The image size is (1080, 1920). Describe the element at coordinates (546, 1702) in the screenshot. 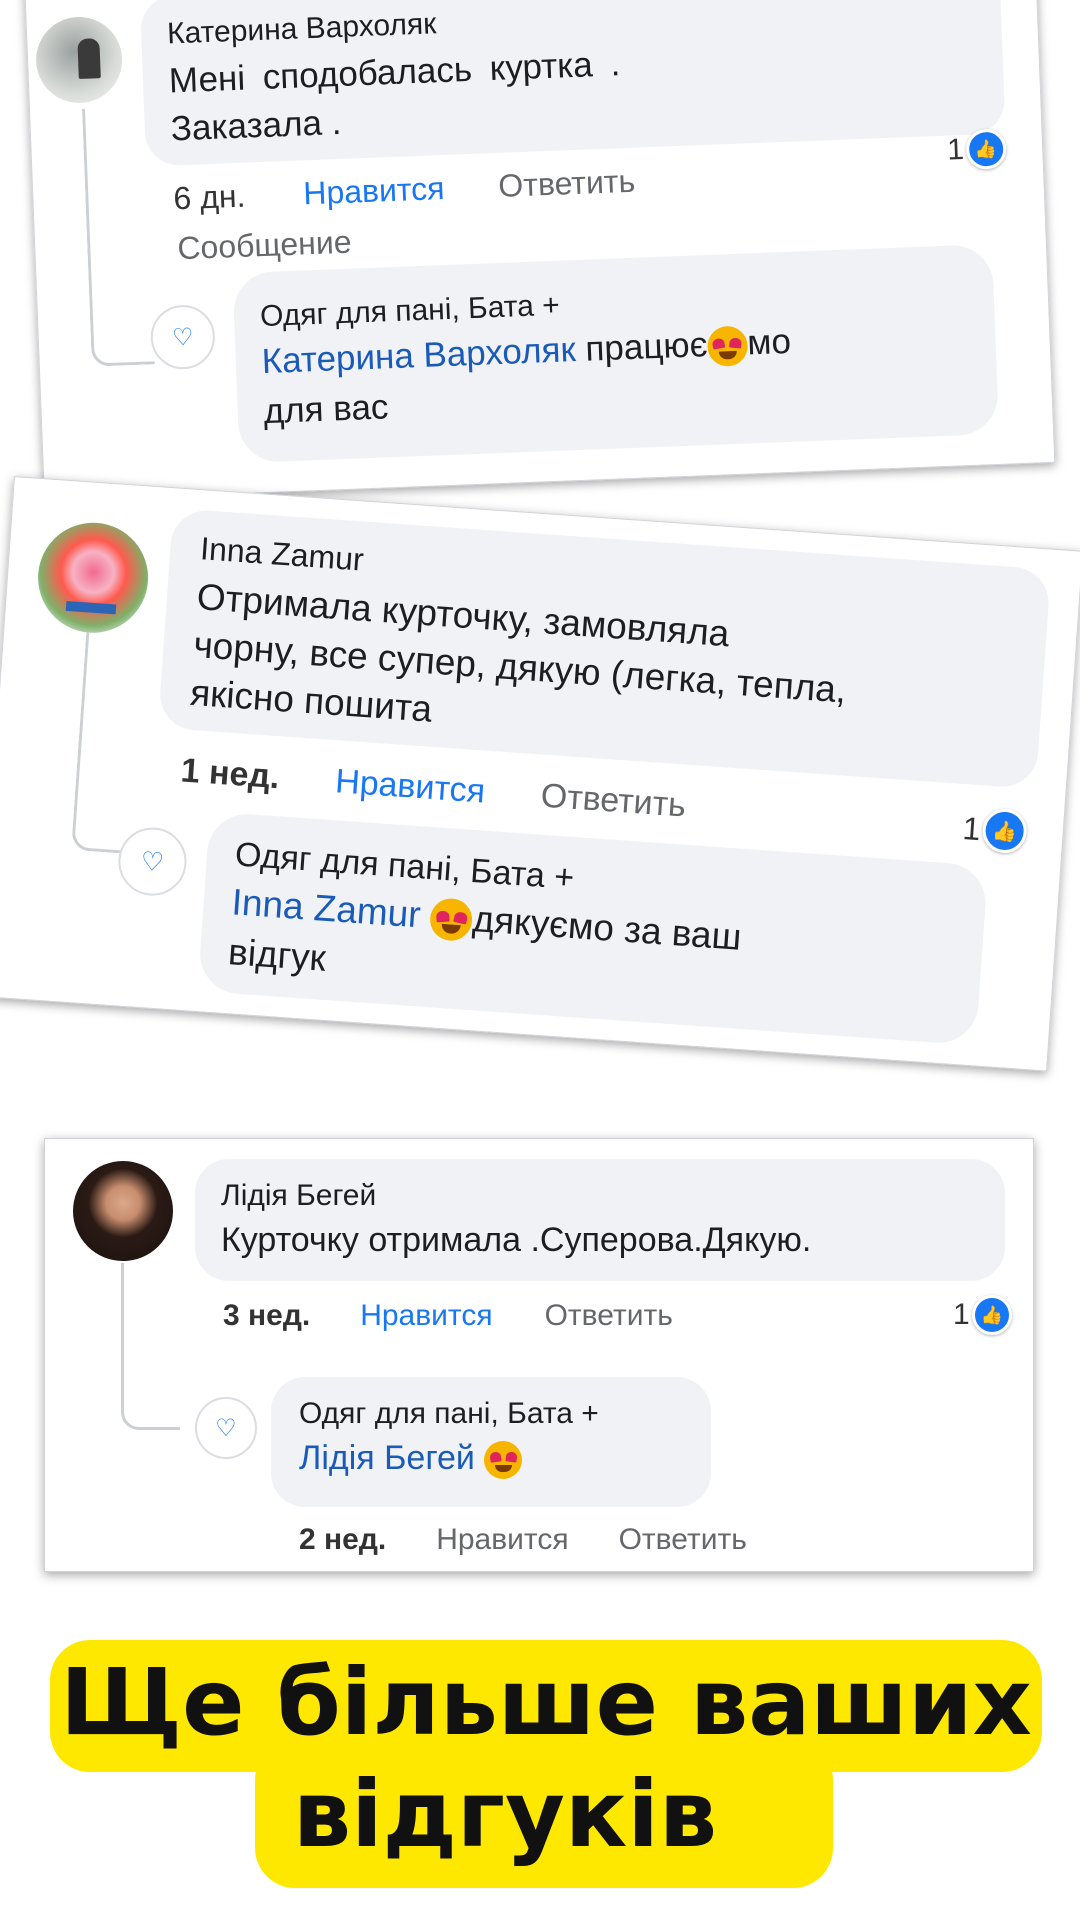

I see `banner-title: Ще більше ваших` at that location.